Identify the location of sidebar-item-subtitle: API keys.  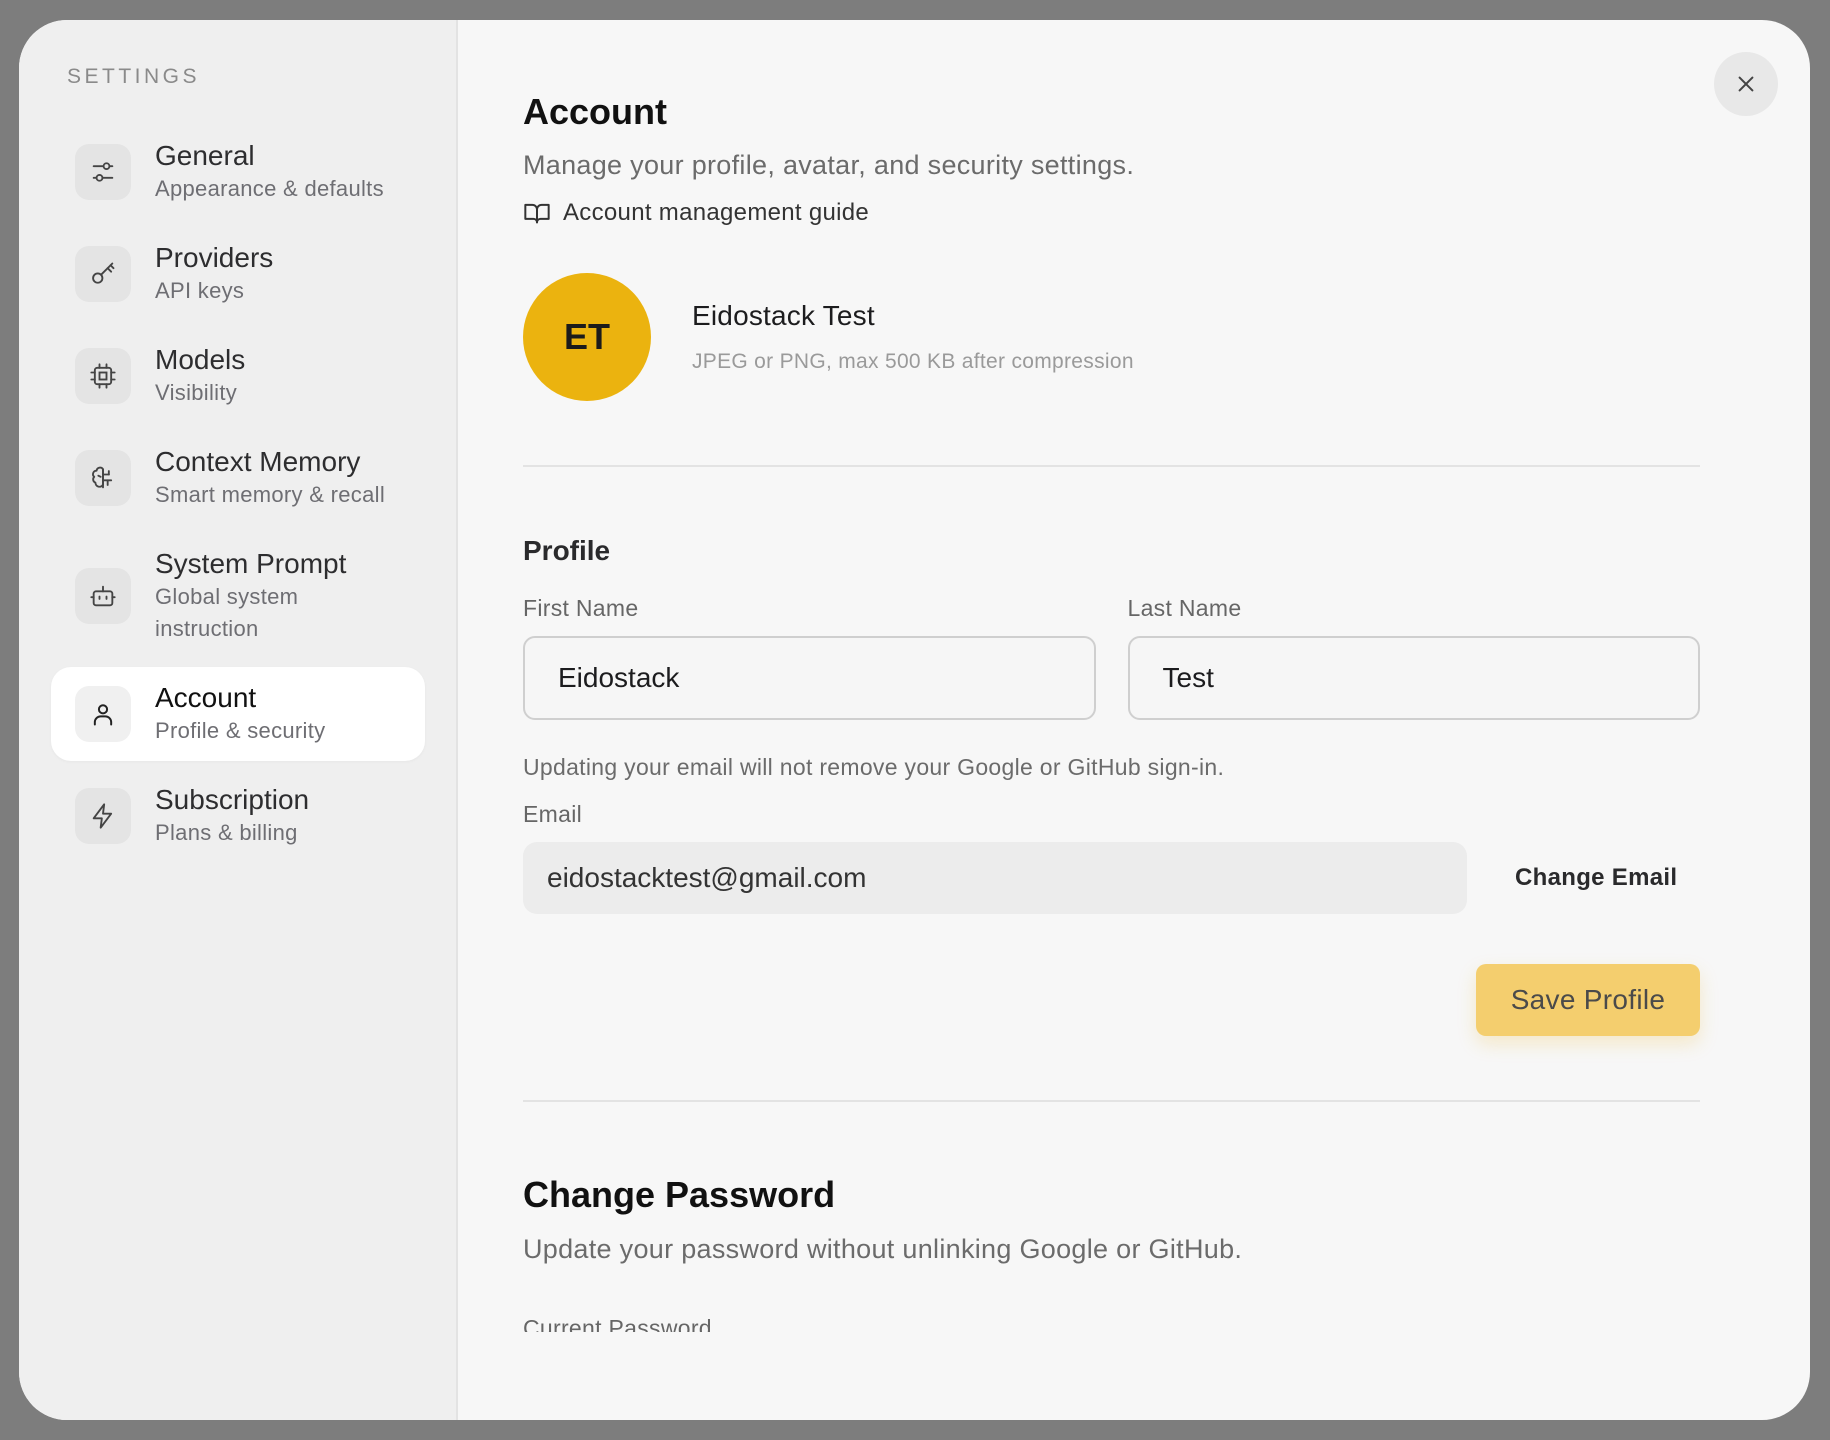
(200, 290).